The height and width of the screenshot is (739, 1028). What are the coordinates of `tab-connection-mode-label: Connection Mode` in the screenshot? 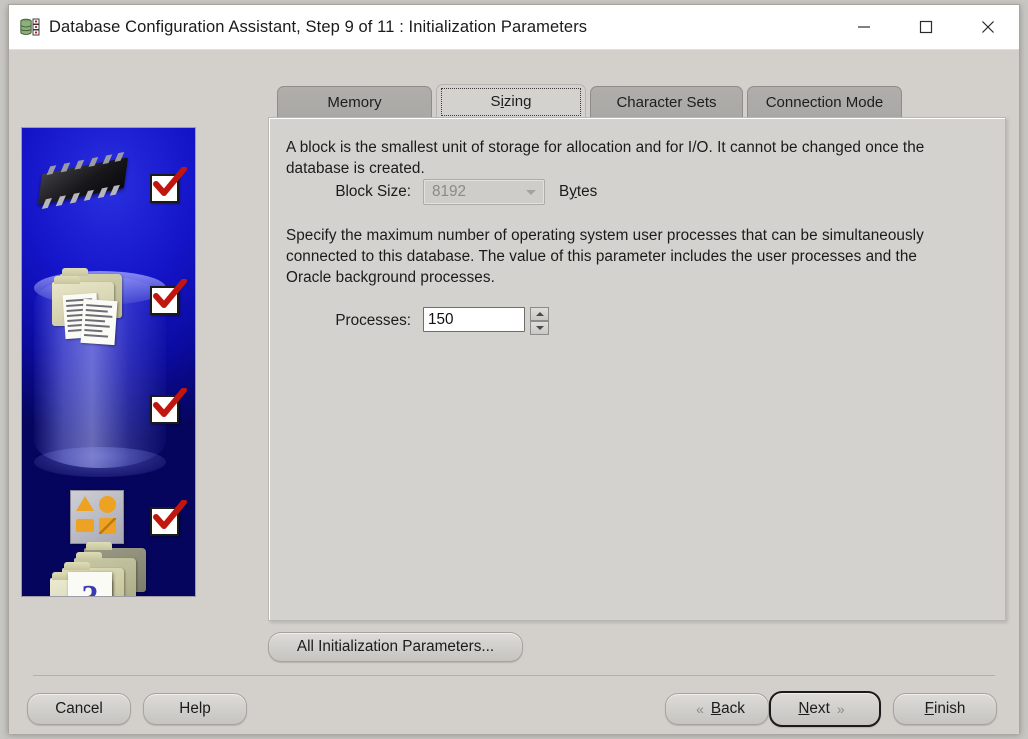 It's located at (824, 102).